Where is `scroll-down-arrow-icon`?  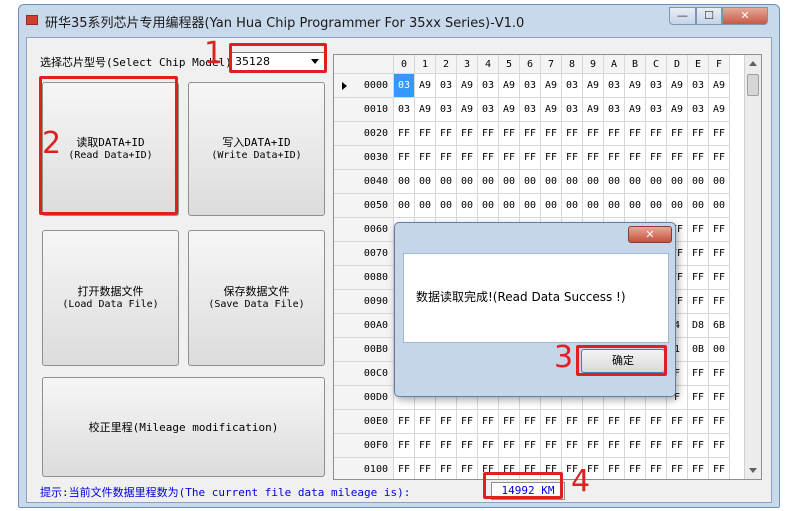 scroll-down-arrow-icon is located at coordinates (753, 470).